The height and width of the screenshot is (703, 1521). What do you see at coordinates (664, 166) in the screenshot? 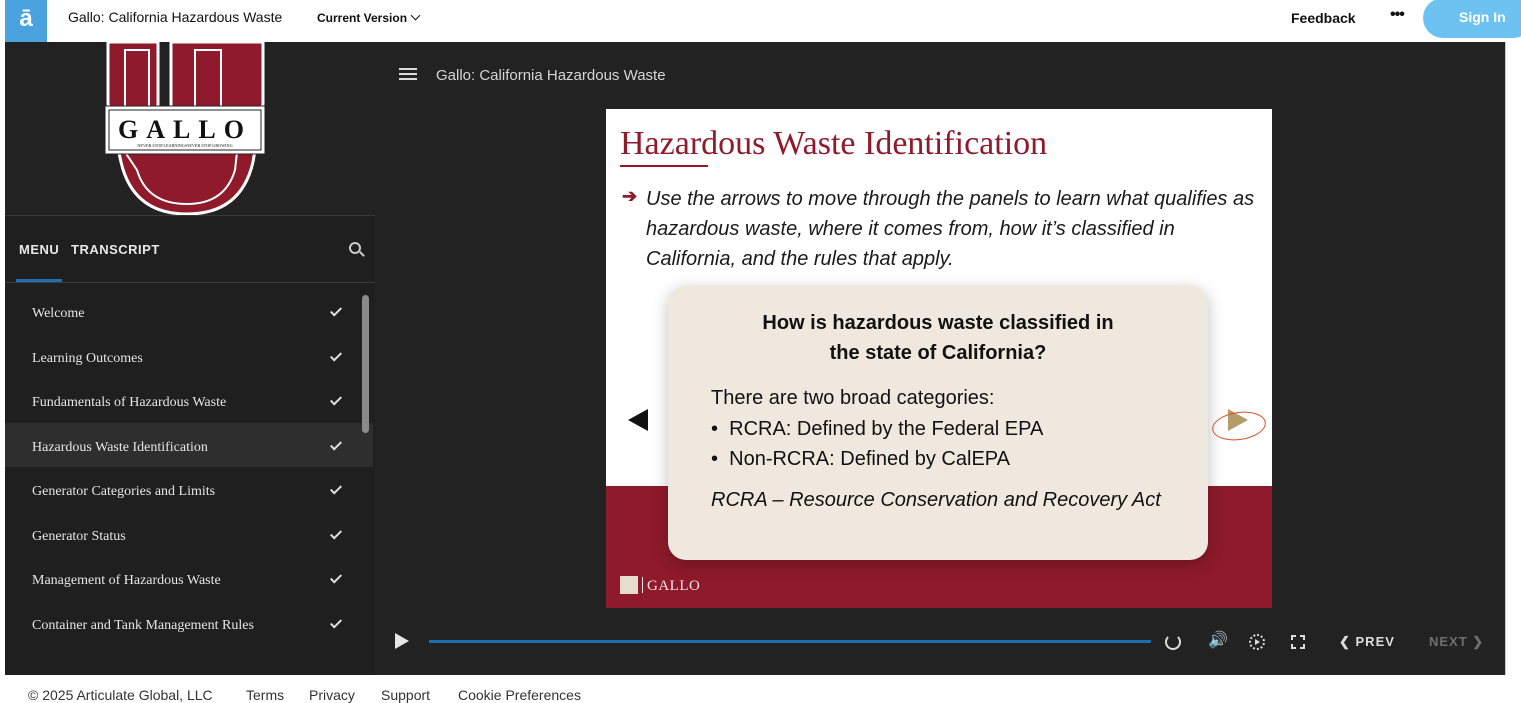
I see `title-underline` at bounding box center [664, 166].